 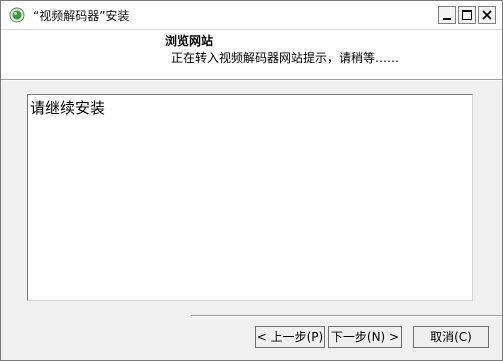 I want to click on cancel-button: 取消(C), so click(x=451, y=337).